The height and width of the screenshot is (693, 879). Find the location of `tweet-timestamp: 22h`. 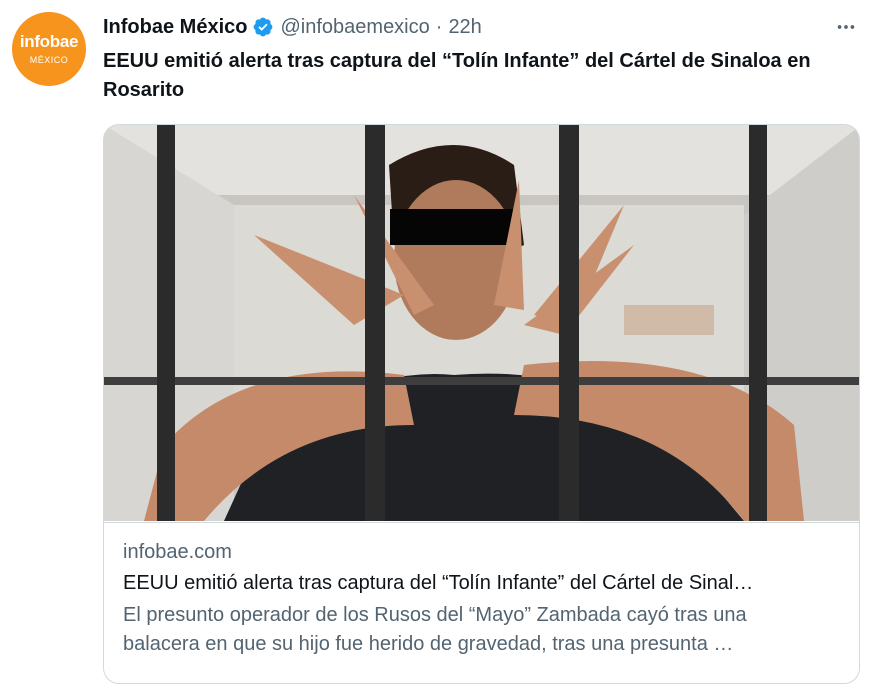

tweet-timestamp: 22h is located at coordinates (464, 27).